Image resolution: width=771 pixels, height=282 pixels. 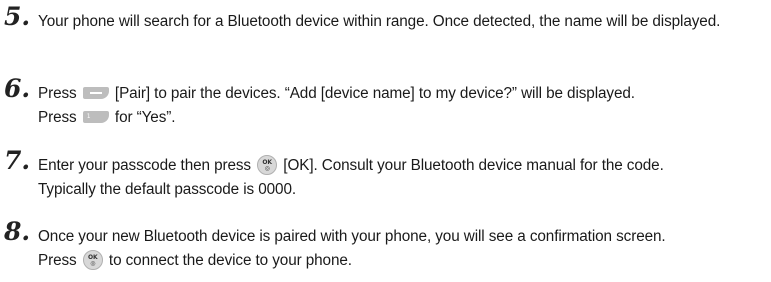 What do you see at coordinates (143, 117) in the screenshot?
I see `step-text-part: for “Yes”.` at bounding box center [143, 117].